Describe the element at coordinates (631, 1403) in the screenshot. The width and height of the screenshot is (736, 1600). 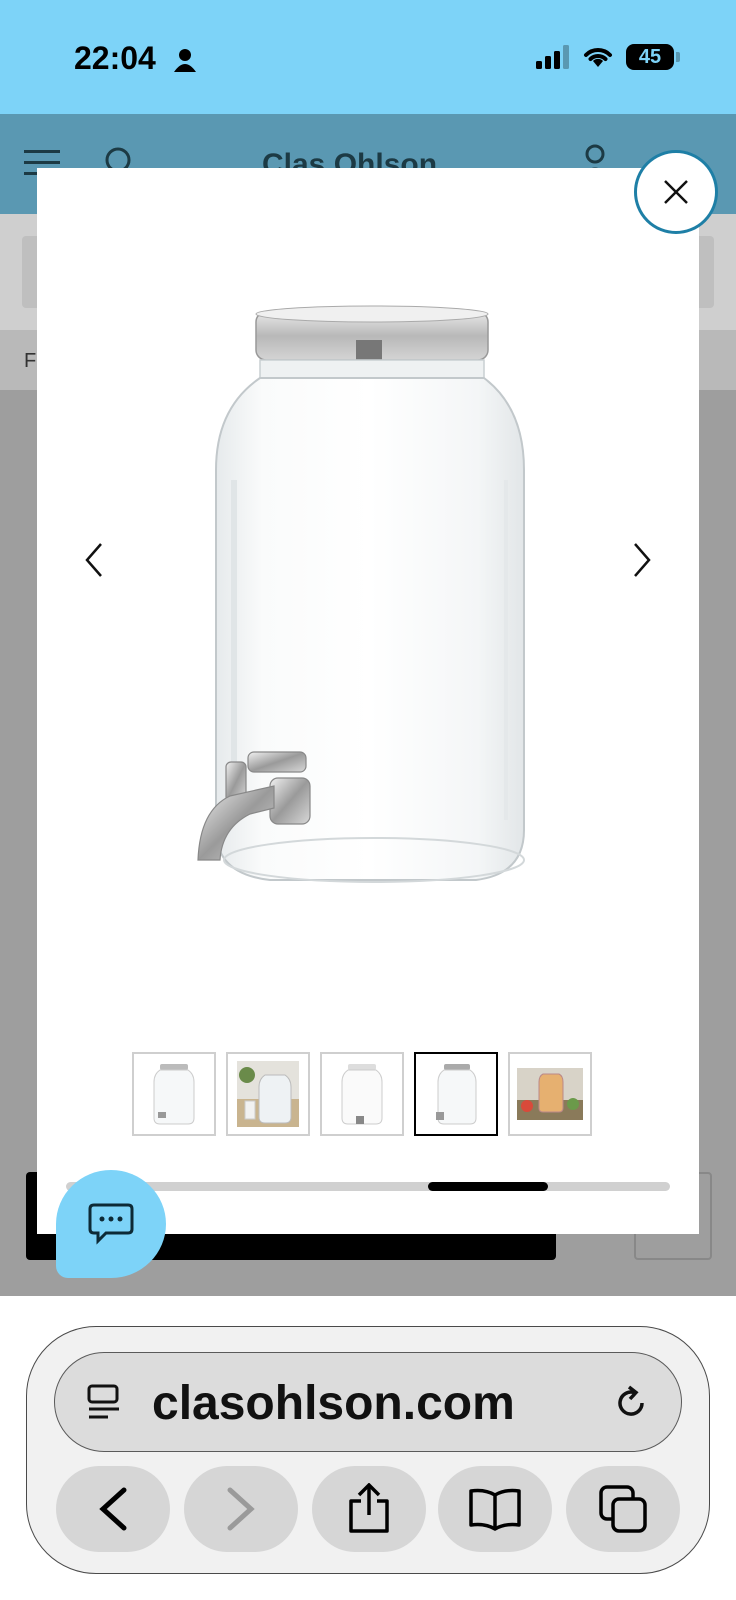
I see `reload-icon` at that location.